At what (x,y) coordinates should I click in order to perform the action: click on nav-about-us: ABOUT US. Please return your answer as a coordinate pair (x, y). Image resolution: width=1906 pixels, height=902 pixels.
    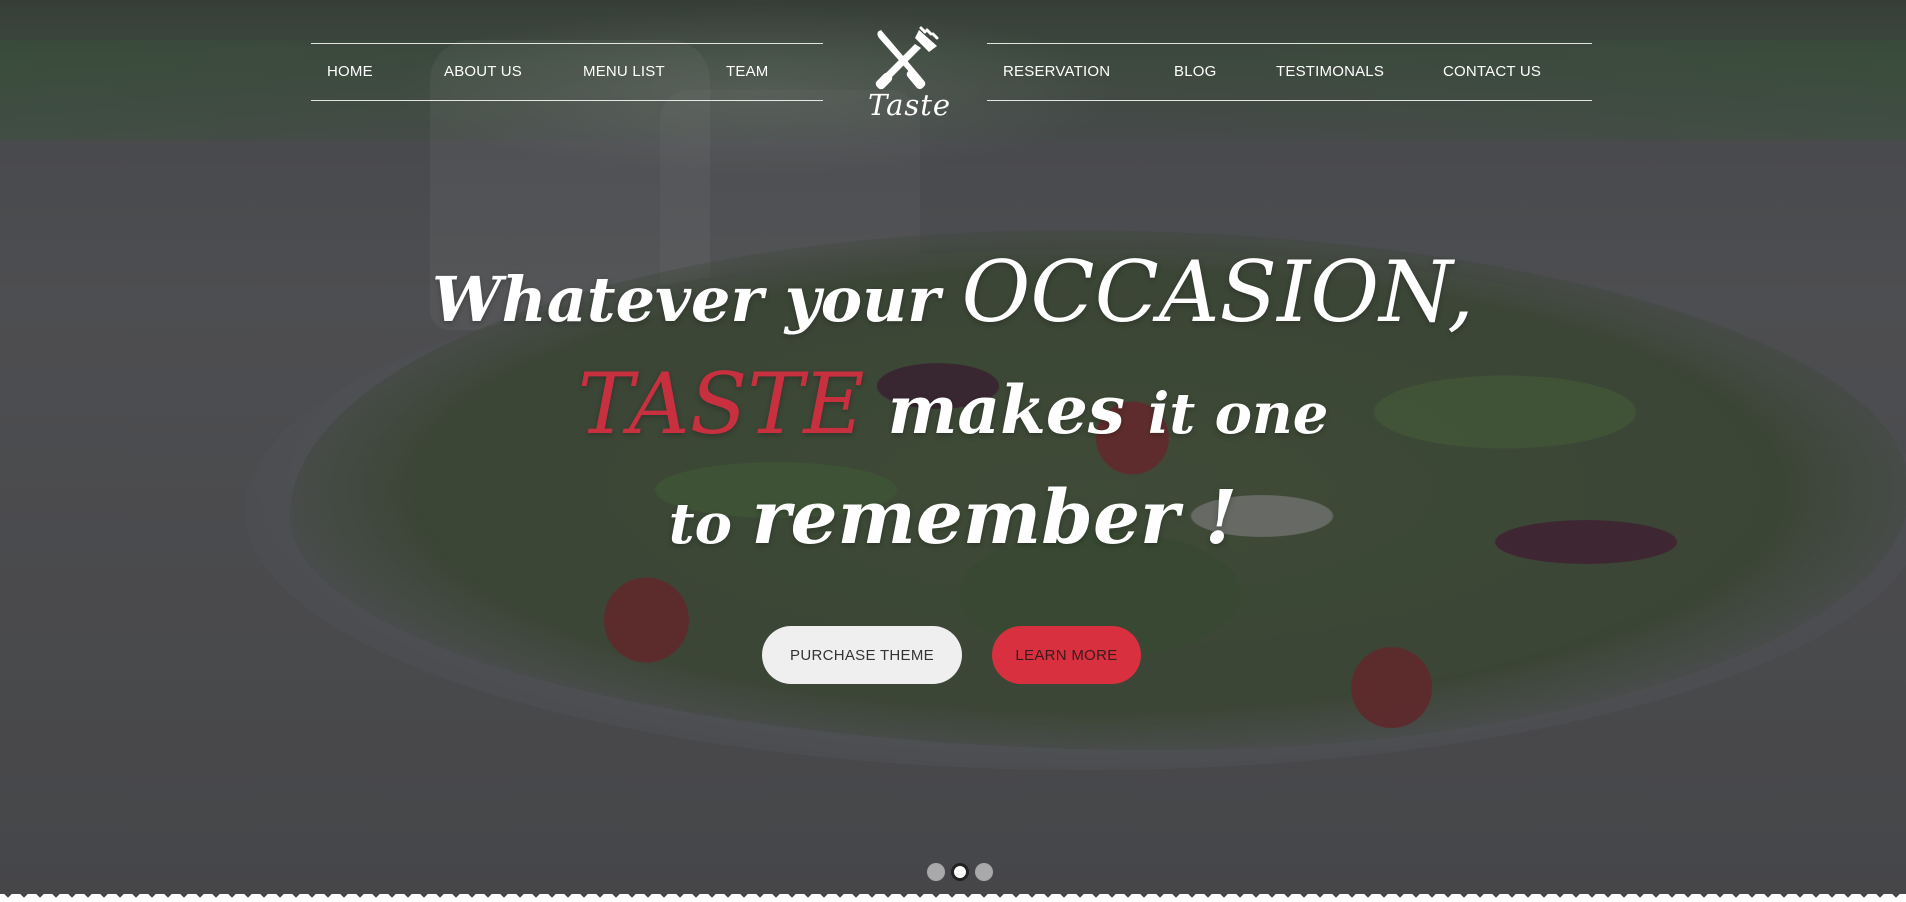
    Looking at the image, I should click on (483, 71).